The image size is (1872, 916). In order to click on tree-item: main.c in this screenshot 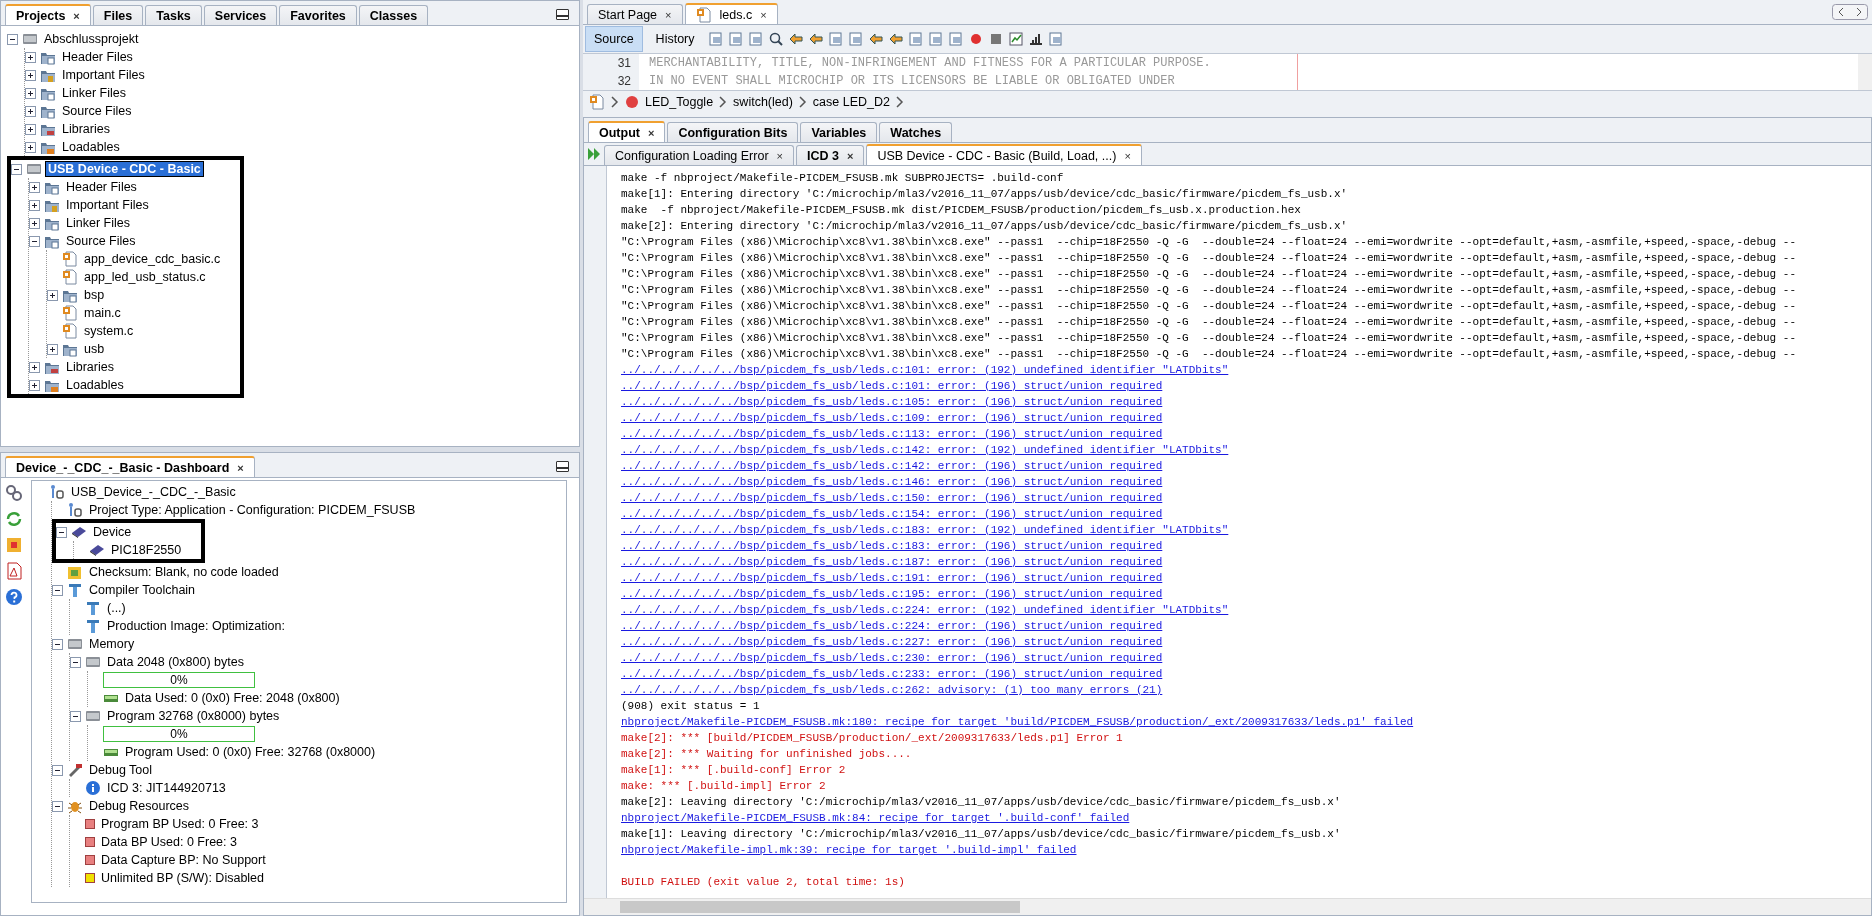, I will do `click(102, 313)`.